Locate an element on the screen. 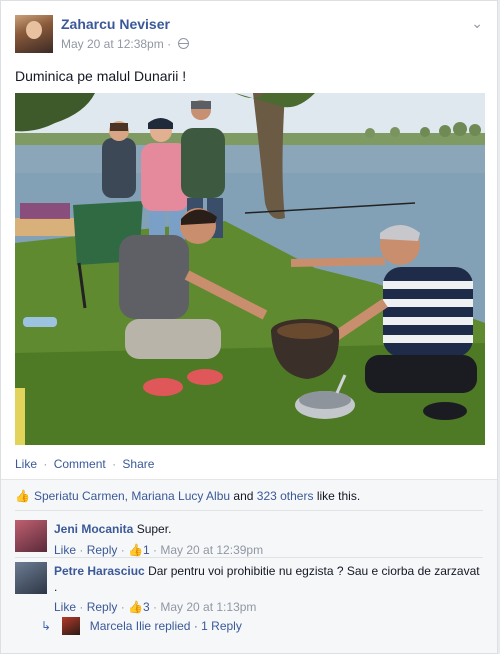  likers-others: 323 others is located at coordinates (285, 496).